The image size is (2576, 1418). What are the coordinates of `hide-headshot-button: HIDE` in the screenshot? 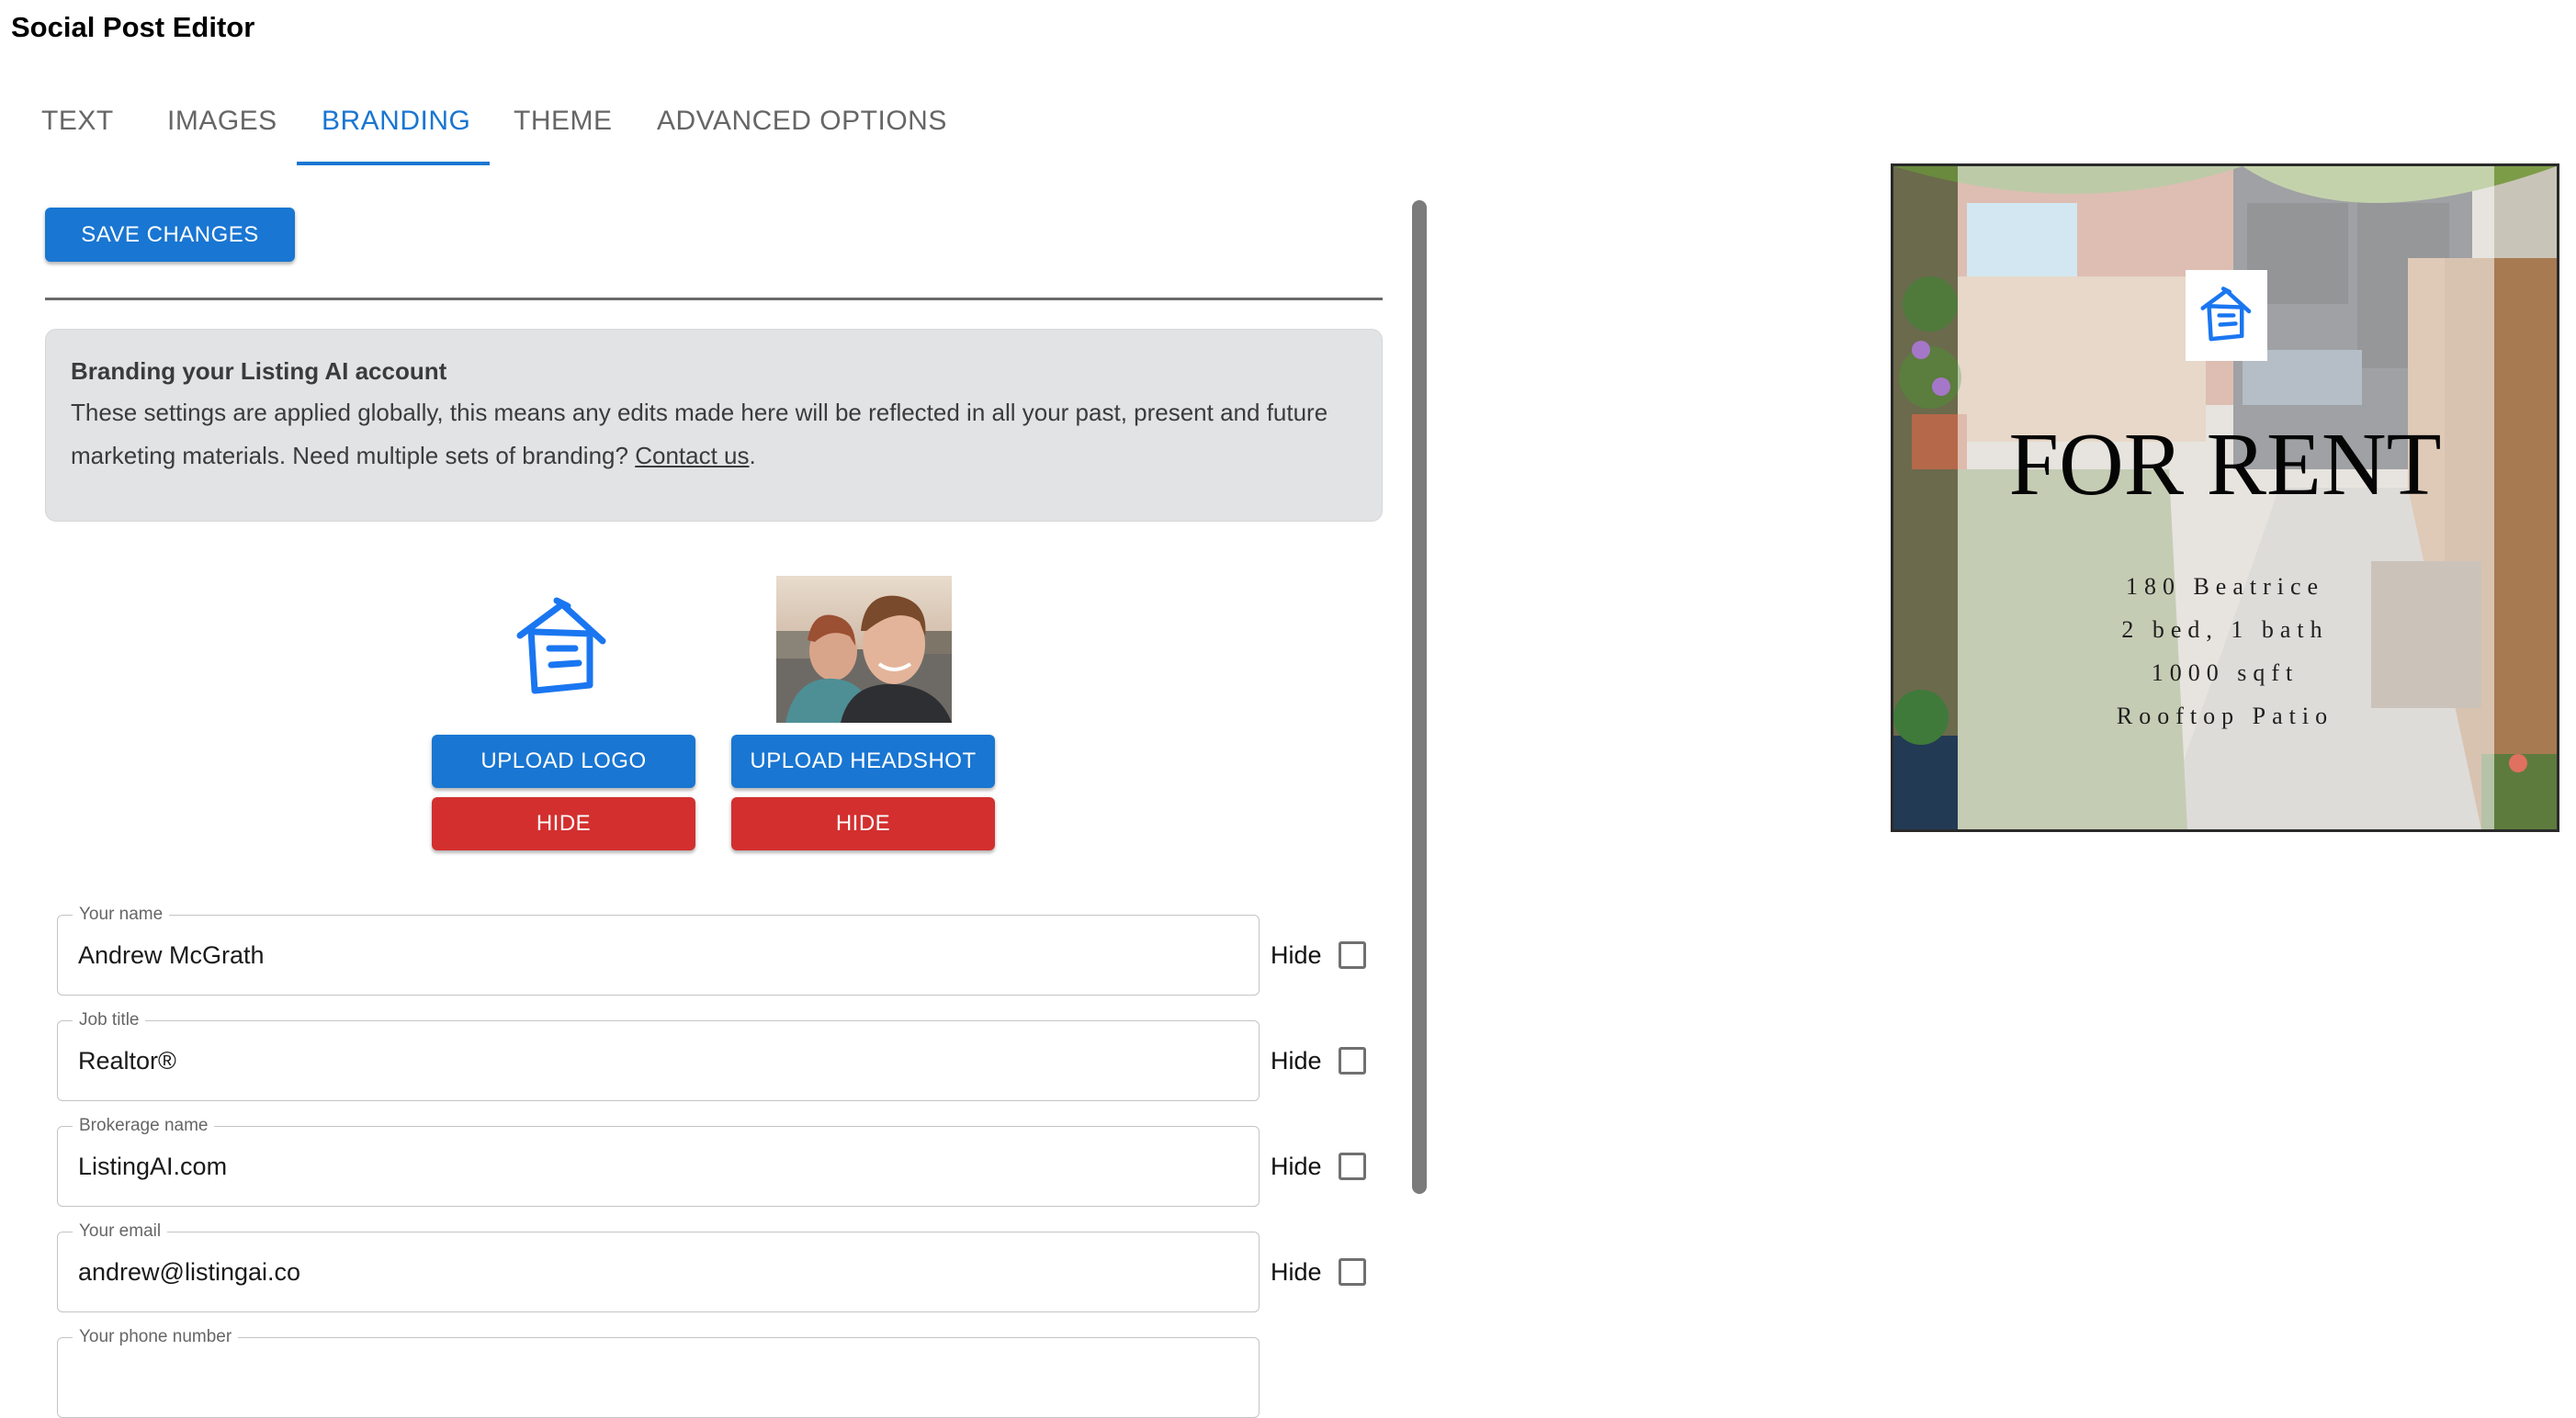 It's located at (863, 824).